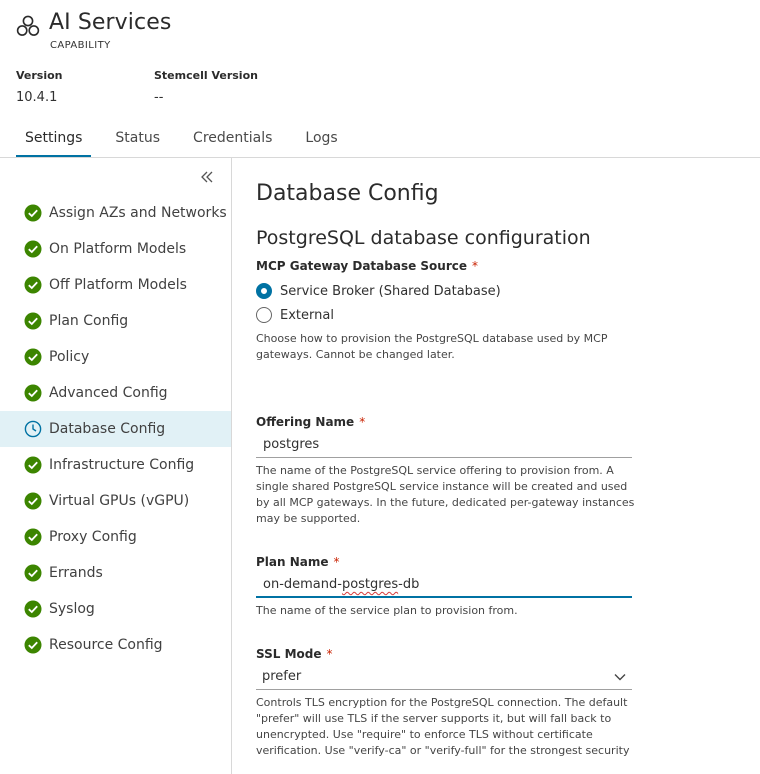 The image size is (760, 774). I want to click on double-chevron-left-icon, so click(207, 177).